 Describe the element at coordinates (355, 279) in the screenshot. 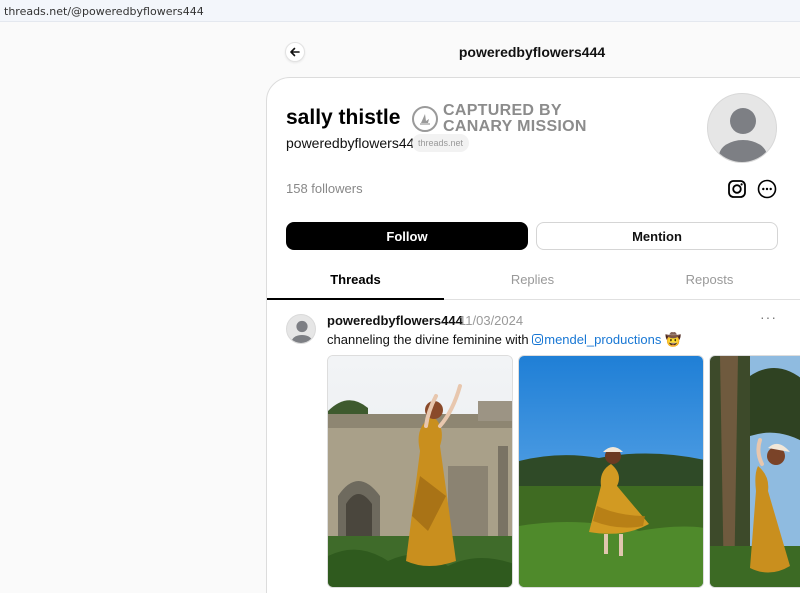

I see `tab-threads: Threads` at that location.